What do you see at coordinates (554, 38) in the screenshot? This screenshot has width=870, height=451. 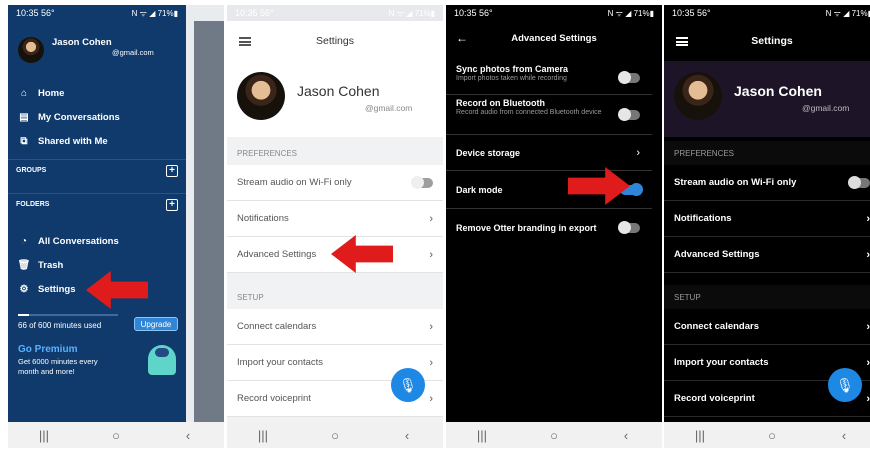 I see `page-title: Advanced Settings` at bounding box center [554, 38].